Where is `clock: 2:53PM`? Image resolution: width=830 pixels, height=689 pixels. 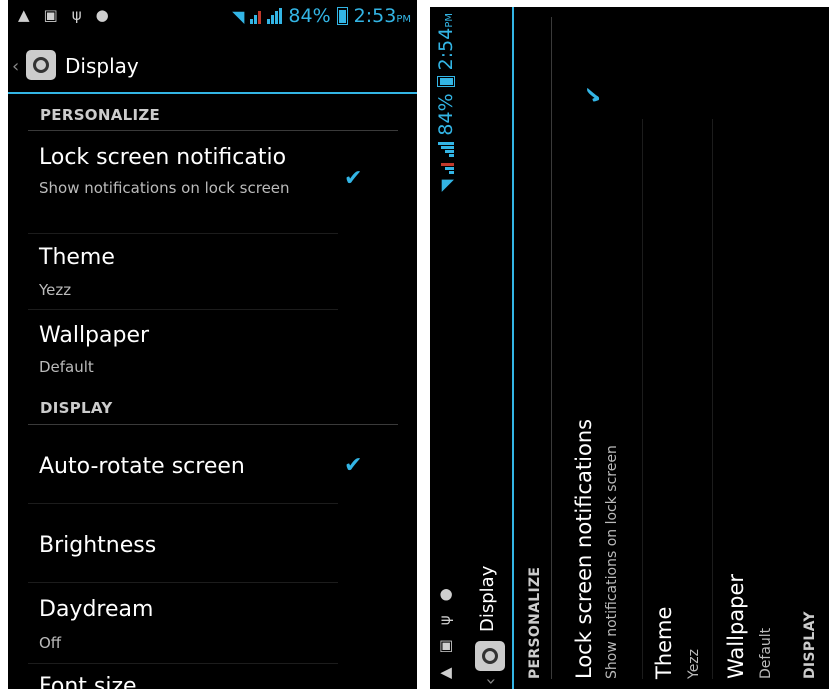
clock: 2:53PM is located at coordinates (382, 16).